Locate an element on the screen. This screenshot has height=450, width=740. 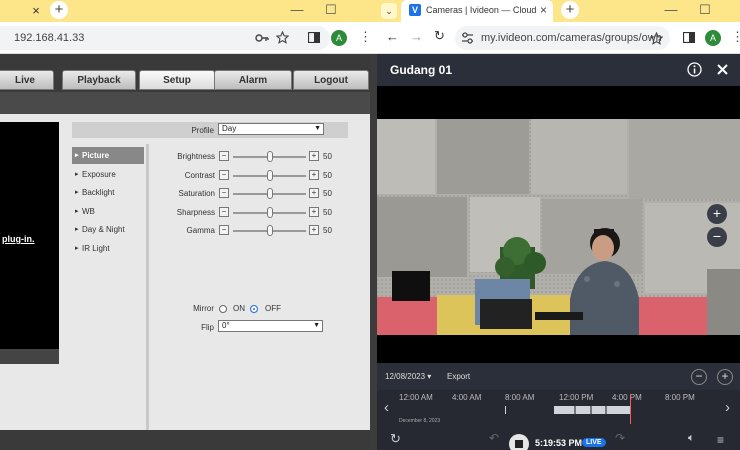
ivideon-tab: V Cameras | Ivideon — Cloud Vid × is located at coordinates (477, 11).